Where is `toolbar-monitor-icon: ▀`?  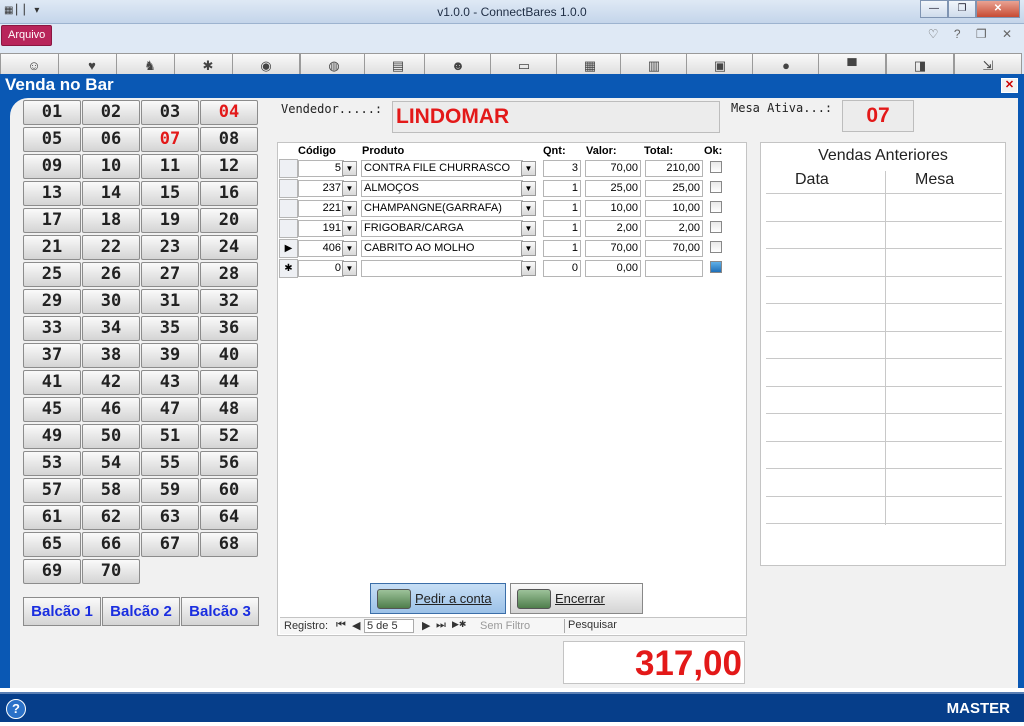 toolbar-monitor-icon: ▀ is located at coordinates (852, 63).